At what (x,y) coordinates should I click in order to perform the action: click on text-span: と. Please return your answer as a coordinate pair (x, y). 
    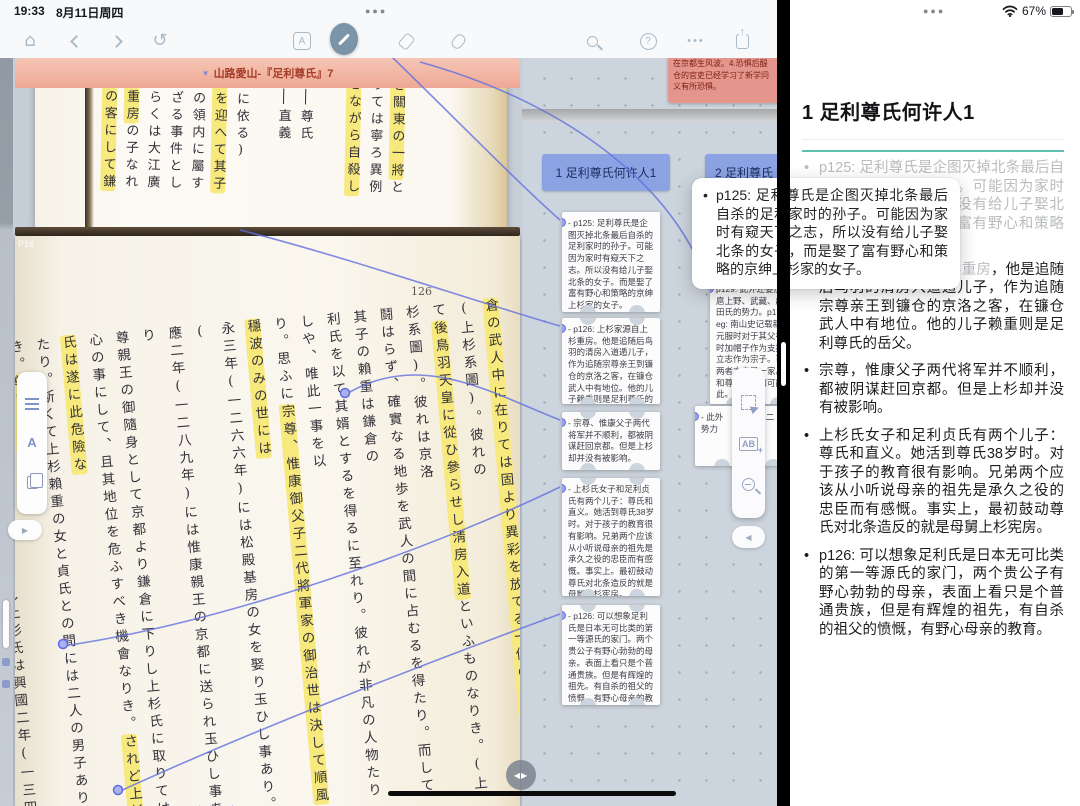
    Looking at the image, I should click on (396, 188).